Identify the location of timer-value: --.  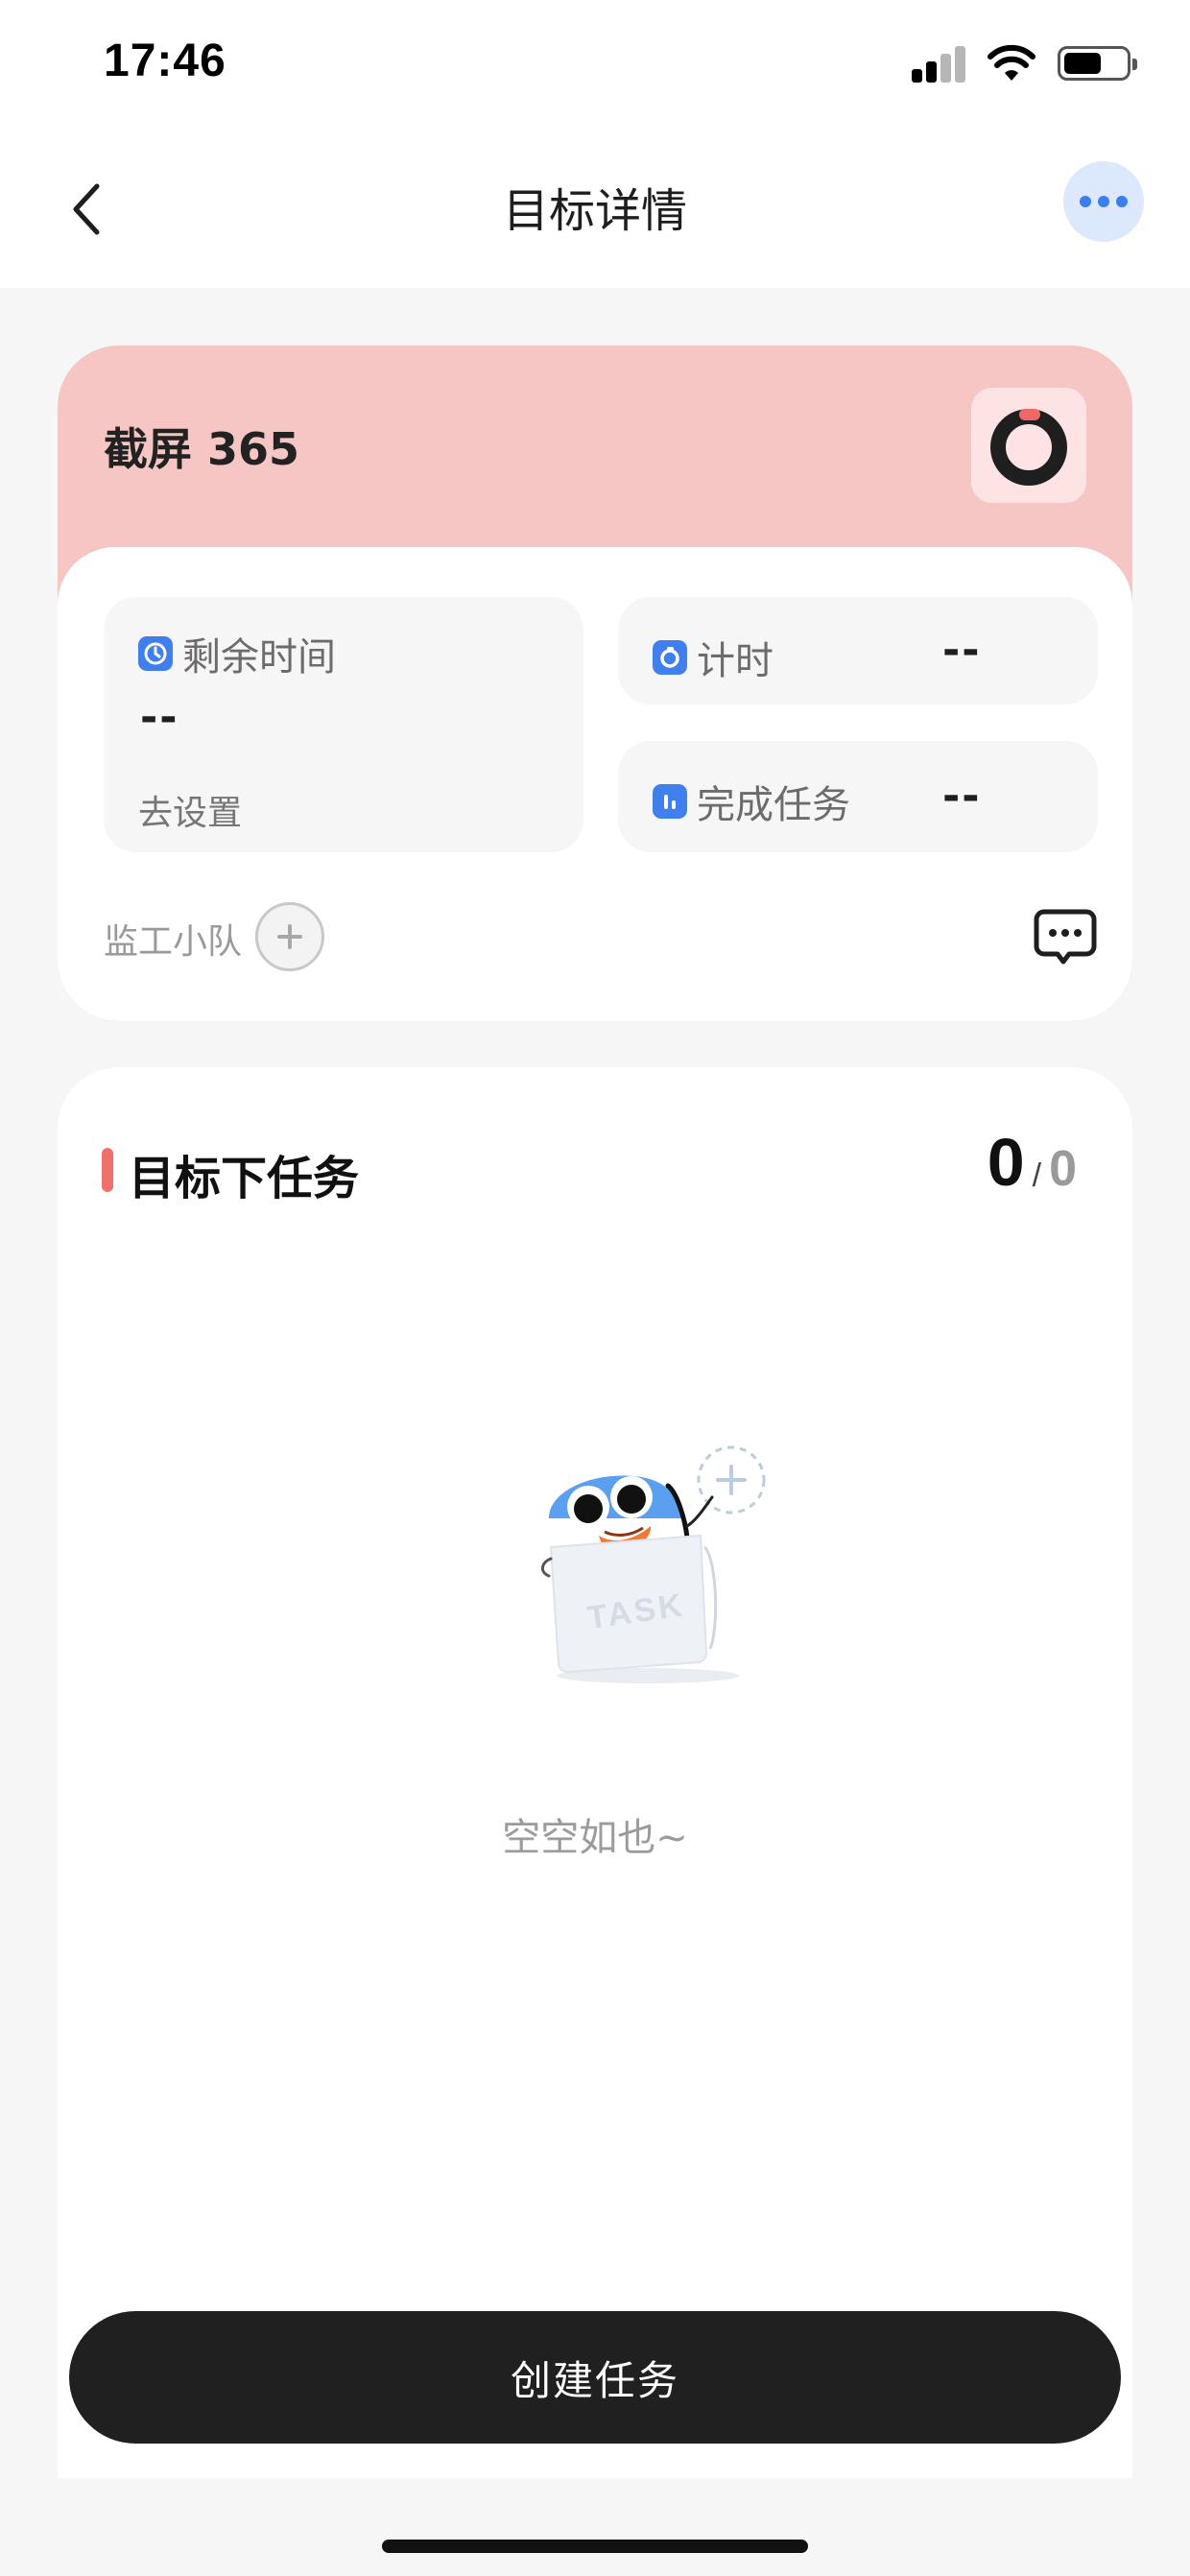
(962, 650).